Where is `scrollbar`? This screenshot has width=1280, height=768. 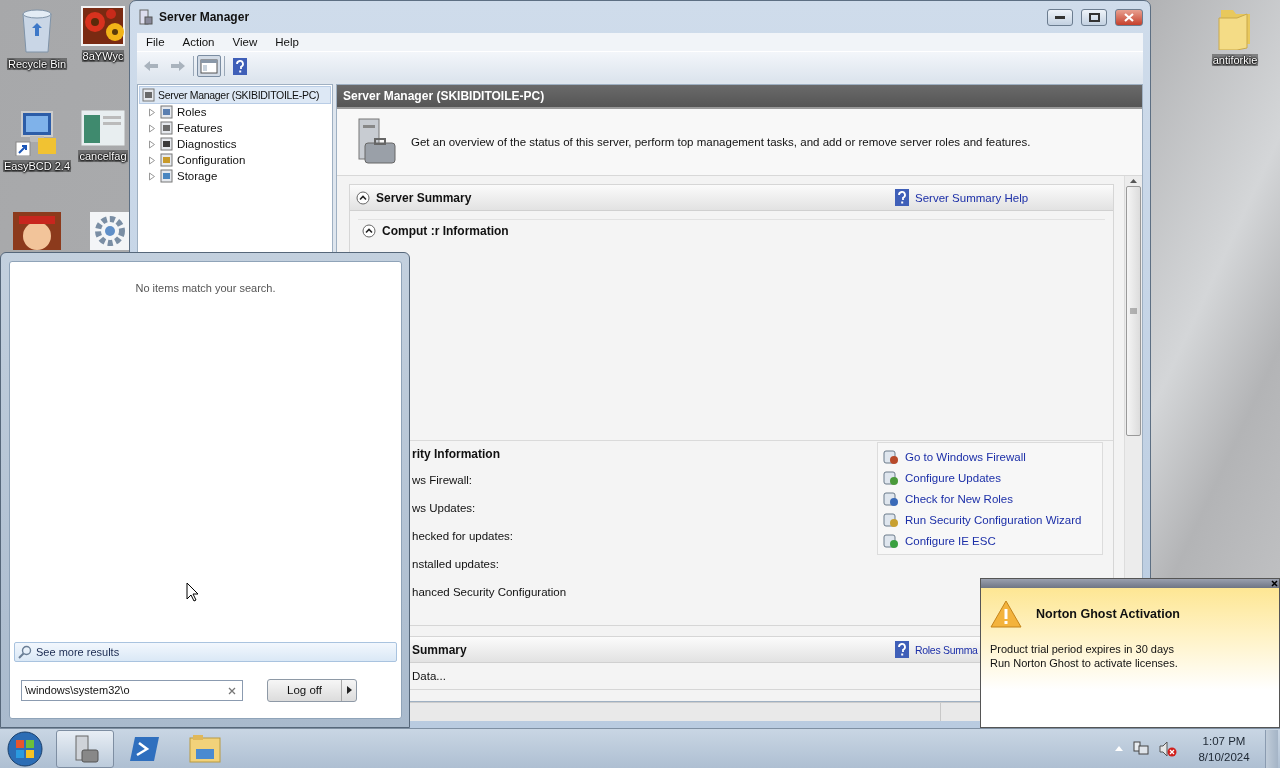
scrollbar is located at coordinates (1133, 378).